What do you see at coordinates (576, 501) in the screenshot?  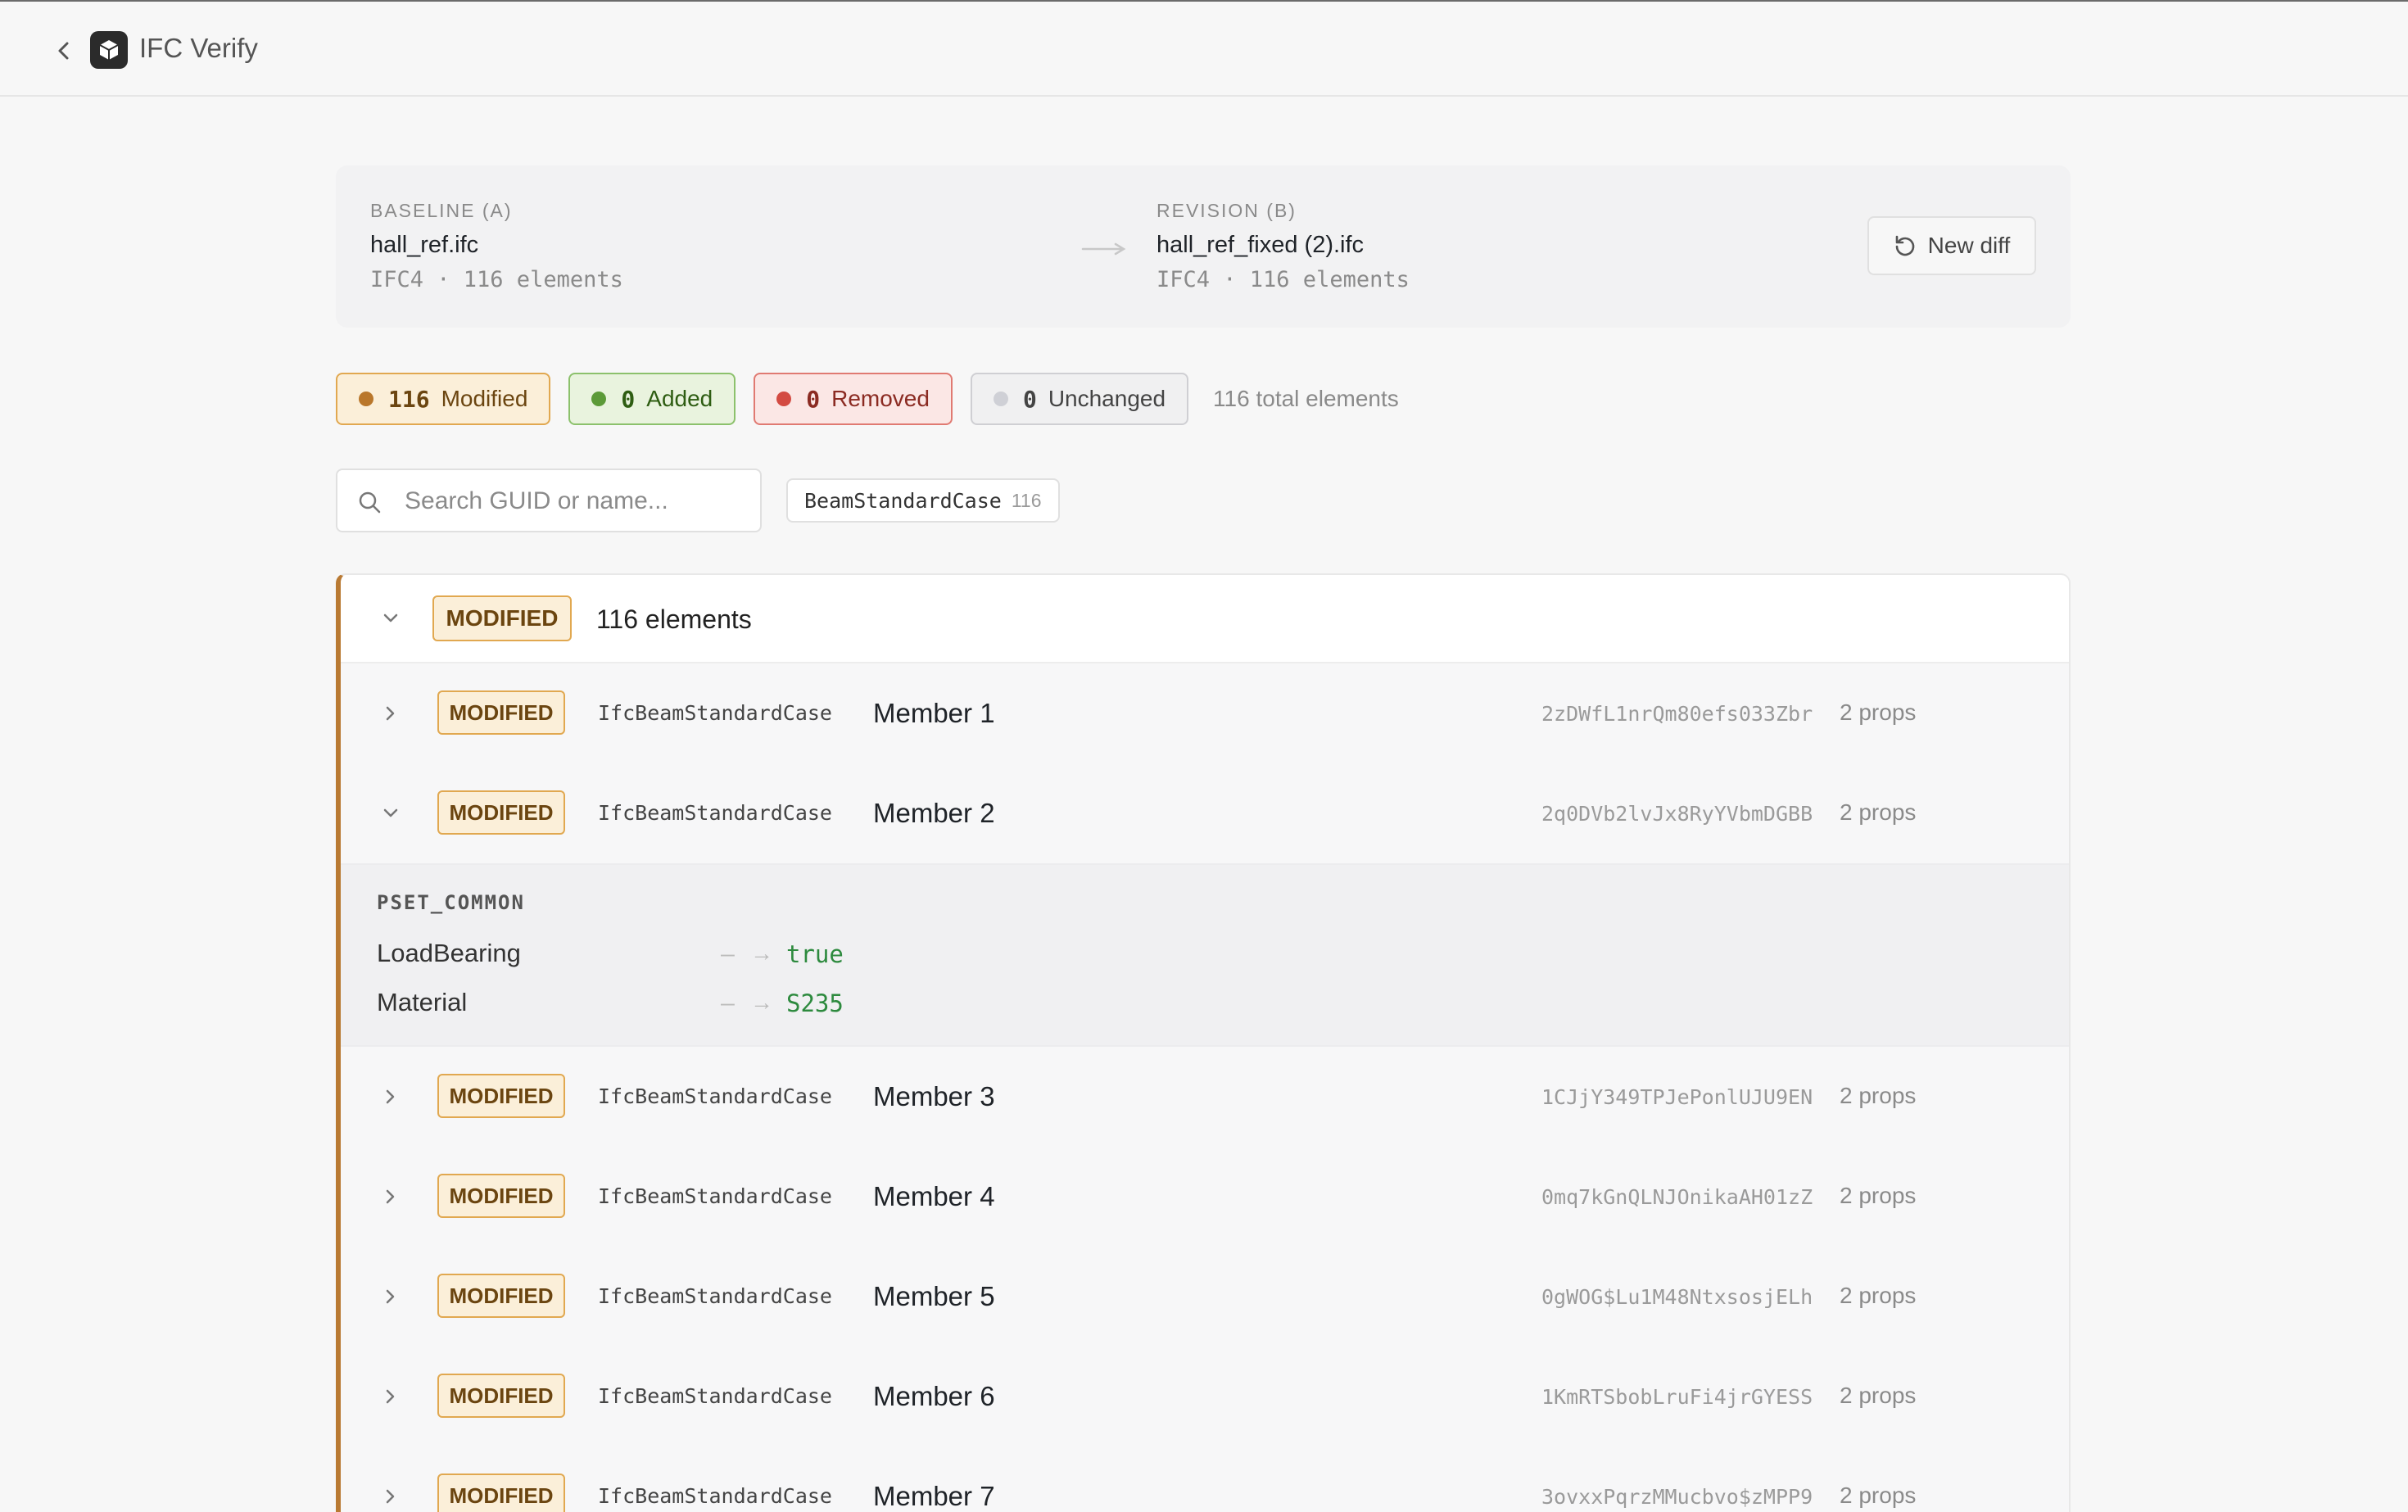 I see `search-input` at bounding box center [576, 501].